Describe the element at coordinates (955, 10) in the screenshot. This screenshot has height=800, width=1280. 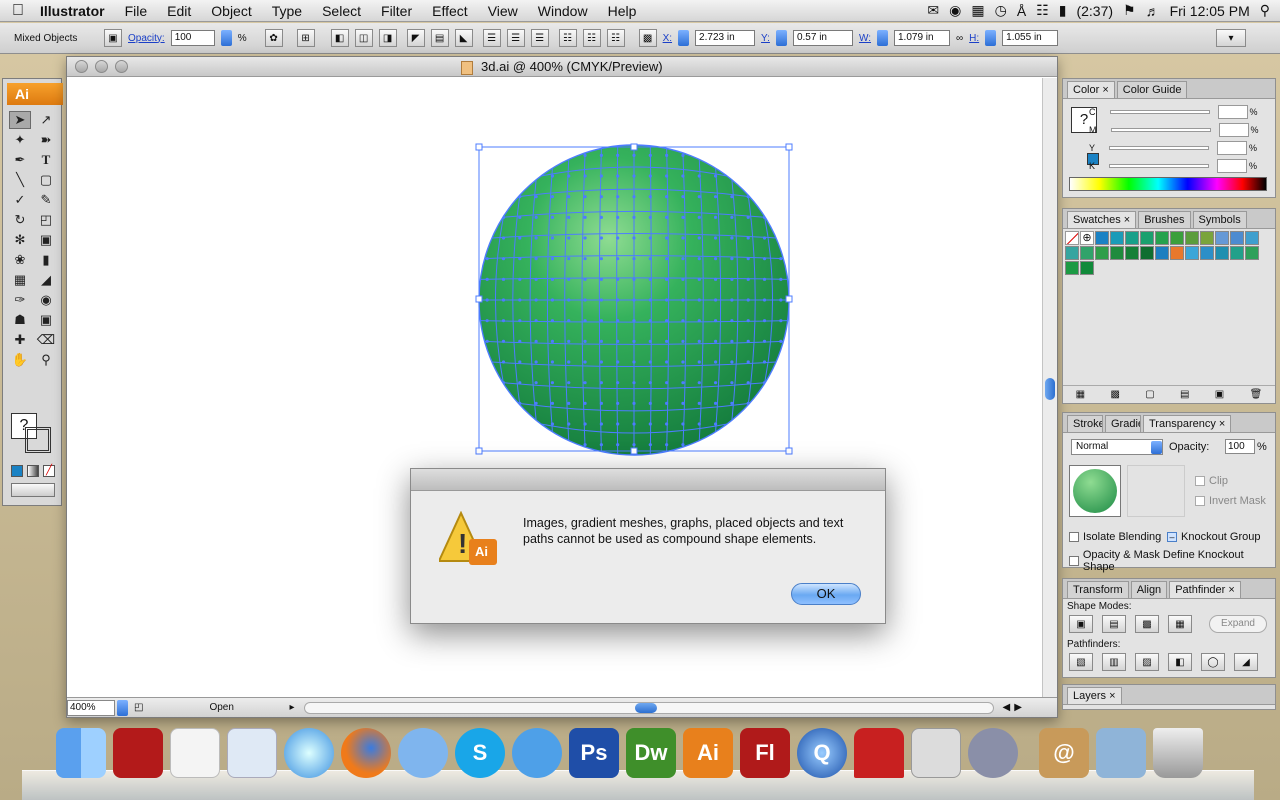
I see `growl-icon: ◉` at that location.